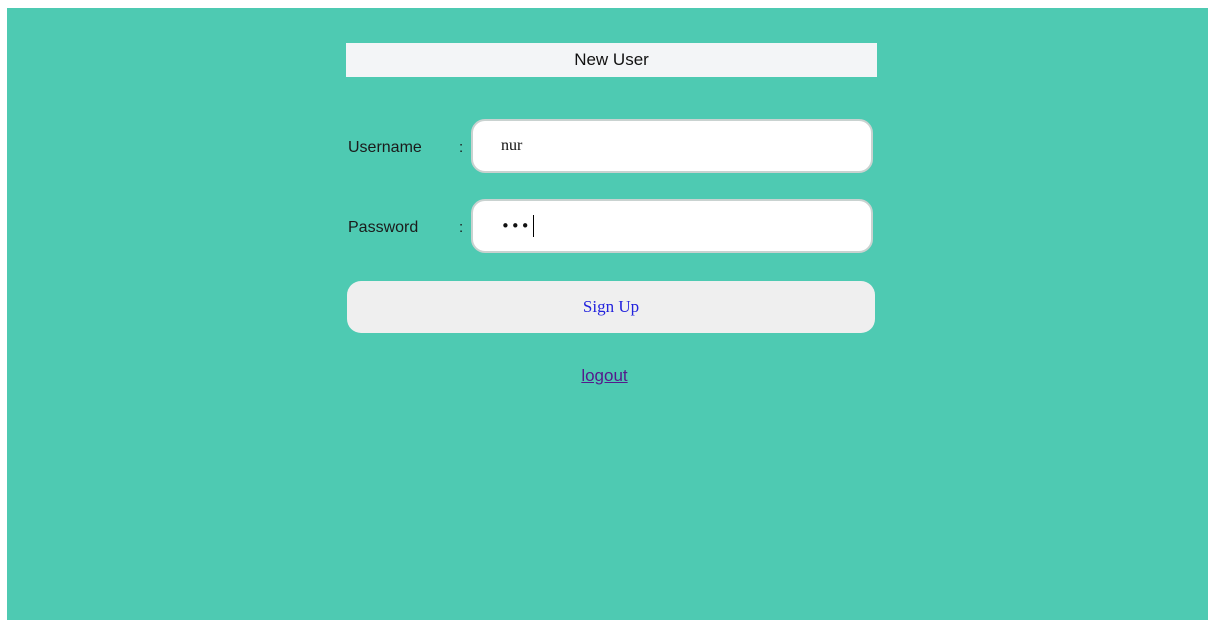  What do you see at coordinates (461, 227) in the screenshot?
I see `password-colon: :` at bounding box center [461, 227].